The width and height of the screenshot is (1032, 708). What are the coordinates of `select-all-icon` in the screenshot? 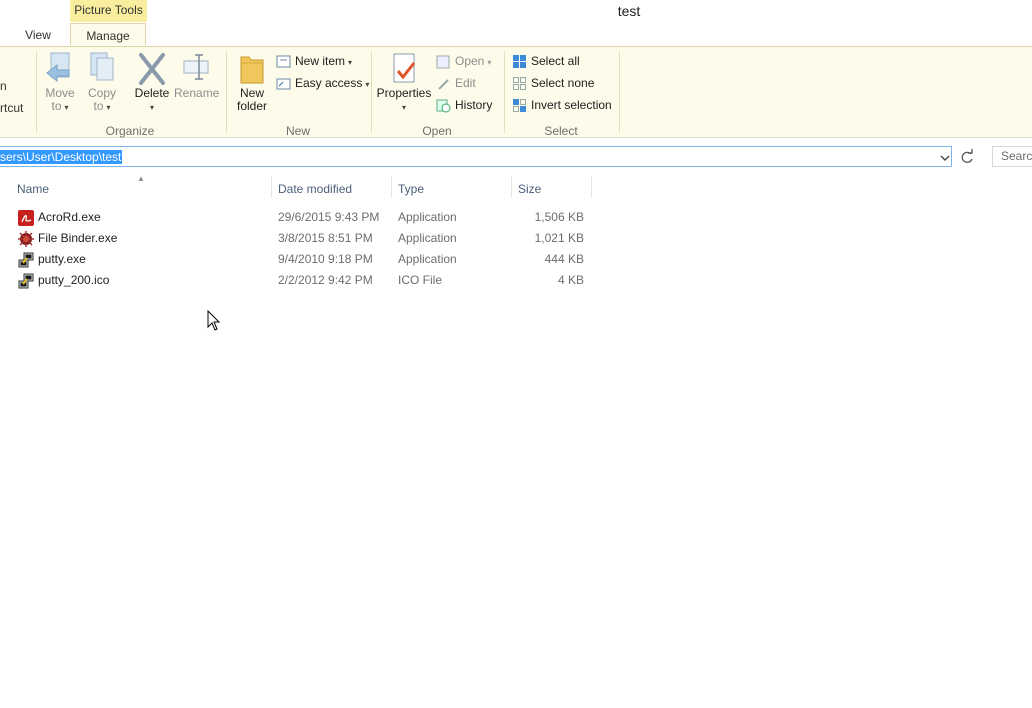 It's located at (519, 61).